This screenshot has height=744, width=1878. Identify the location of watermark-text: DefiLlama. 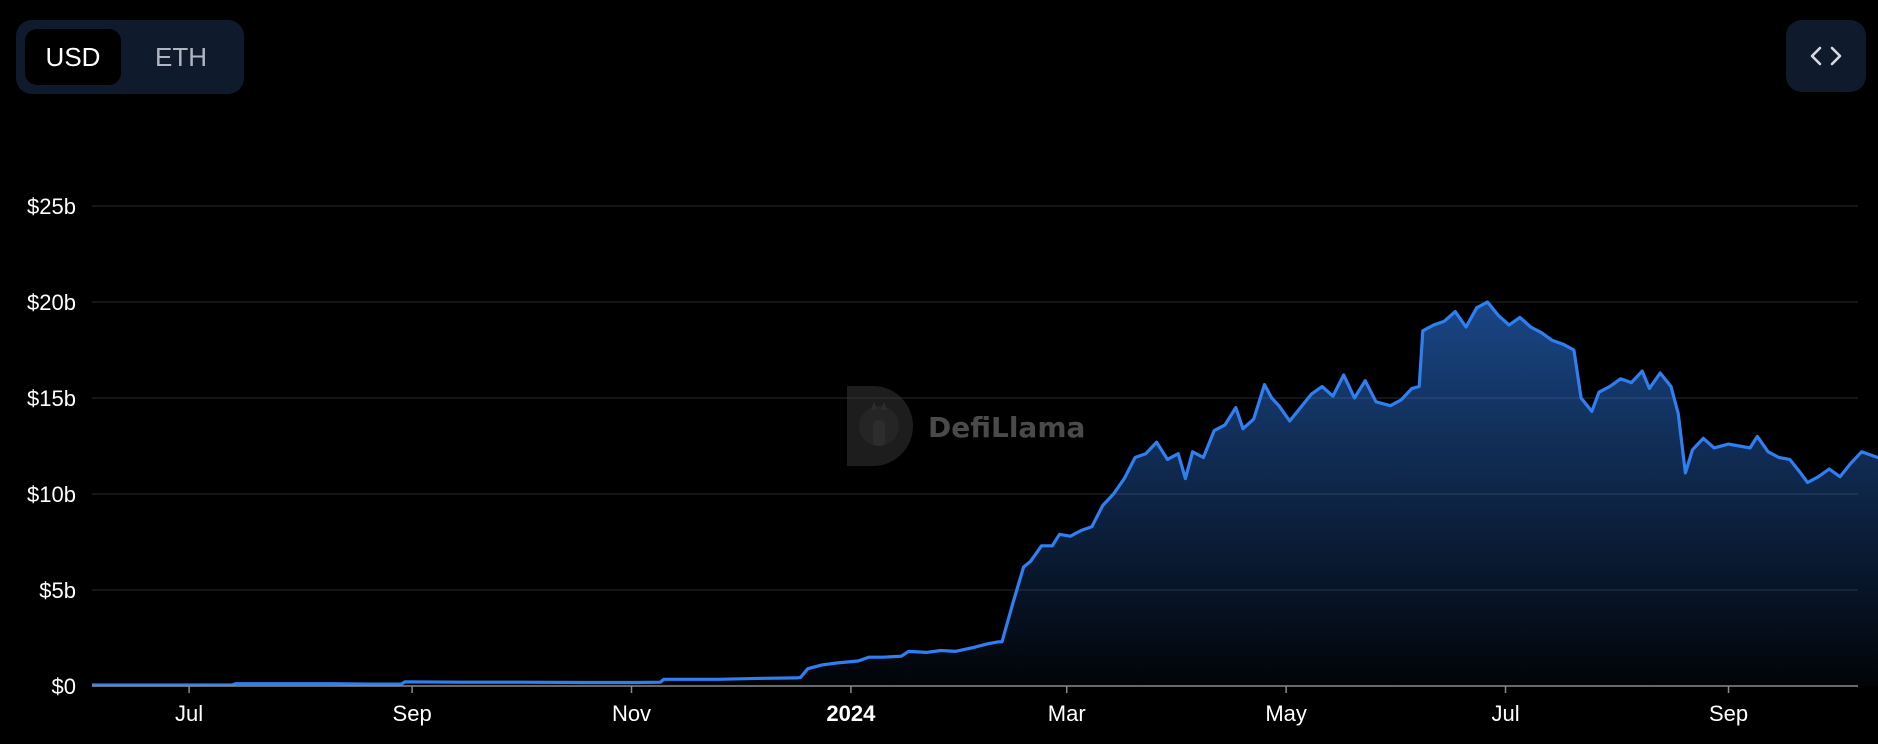
(1006, 427).